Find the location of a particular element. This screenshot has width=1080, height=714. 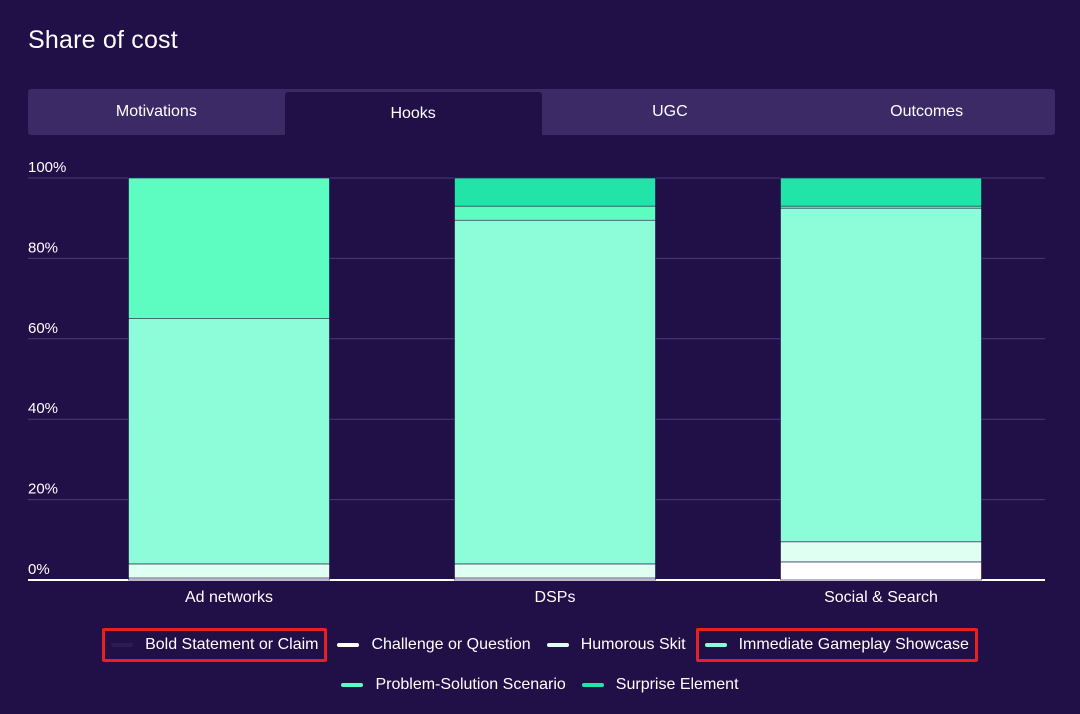

legend-label: Surprise Element is located at coordinates (677, 684).